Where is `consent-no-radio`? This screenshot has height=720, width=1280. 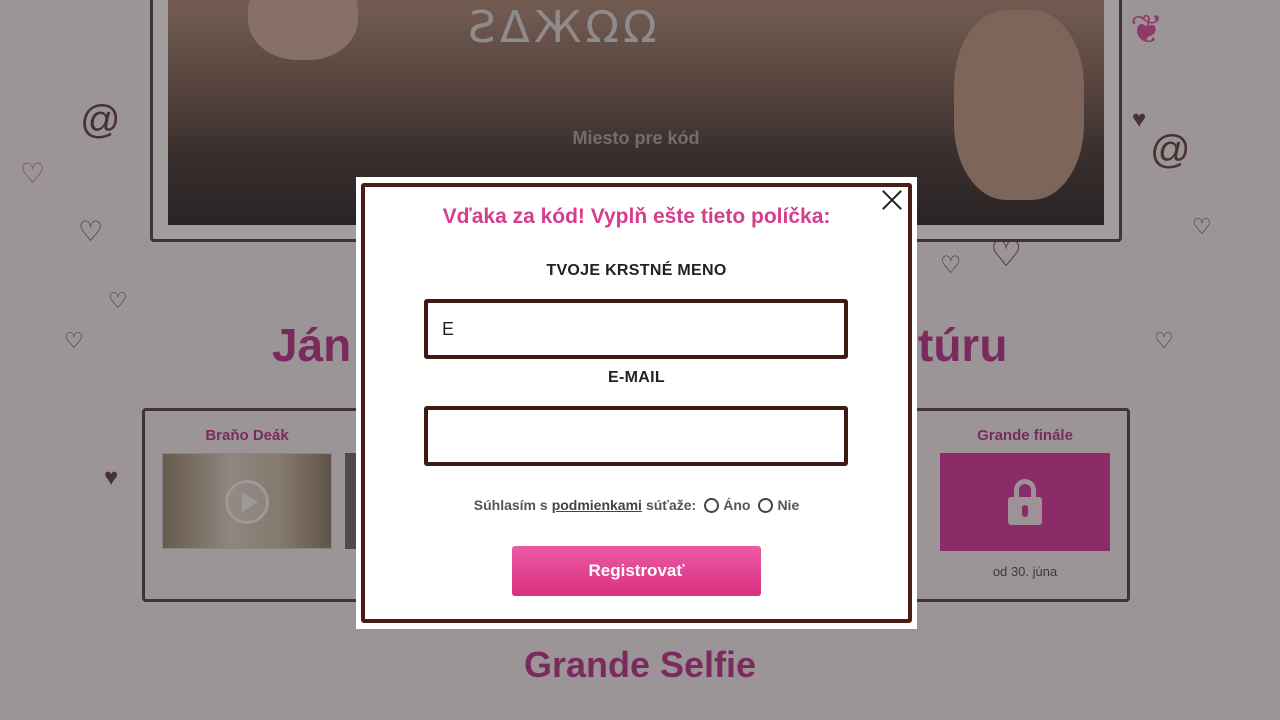
consent-no-radio is located at coordinates (766, 505).